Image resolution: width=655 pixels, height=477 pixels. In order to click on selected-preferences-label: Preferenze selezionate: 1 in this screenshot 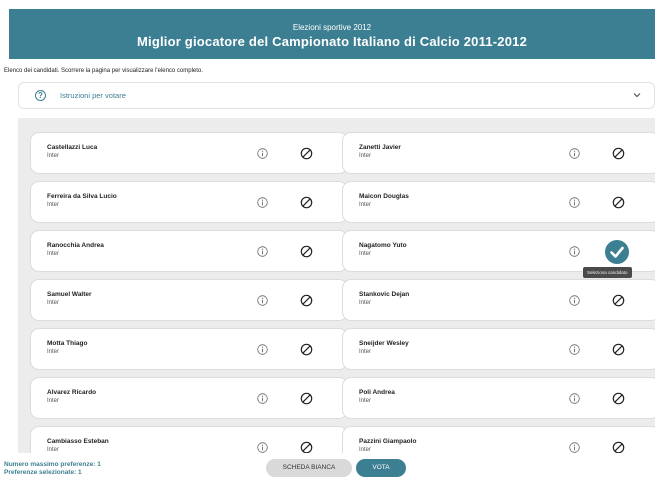, I will do `click(43, 472)`.